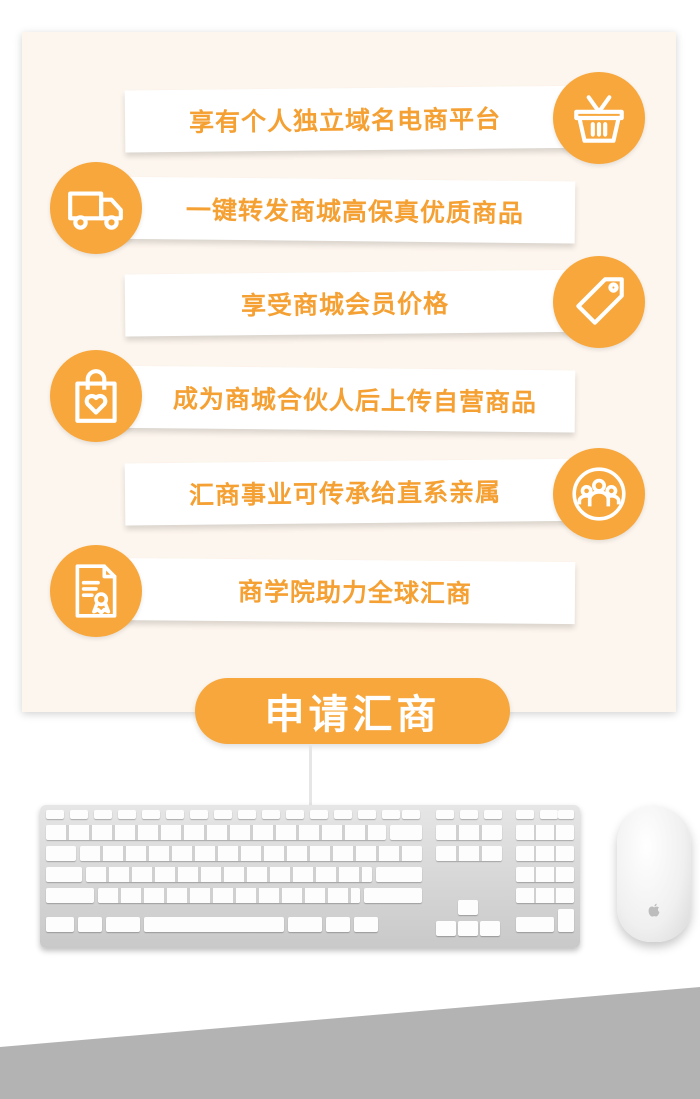  Describe the element at coordinates (654, 910) in the screenshot. I see `apple-logo-icon` at that location.